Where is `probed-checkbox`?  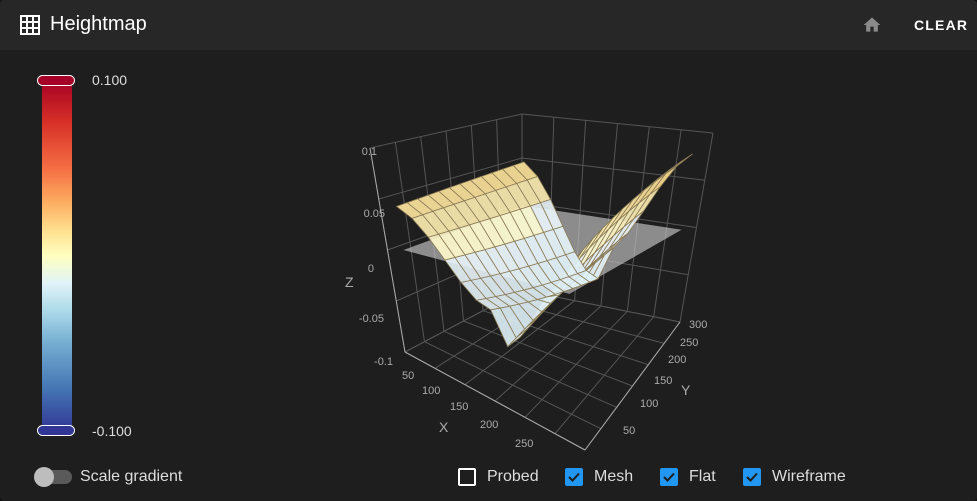
probed-checkbox is located at coordinates (467, 477).